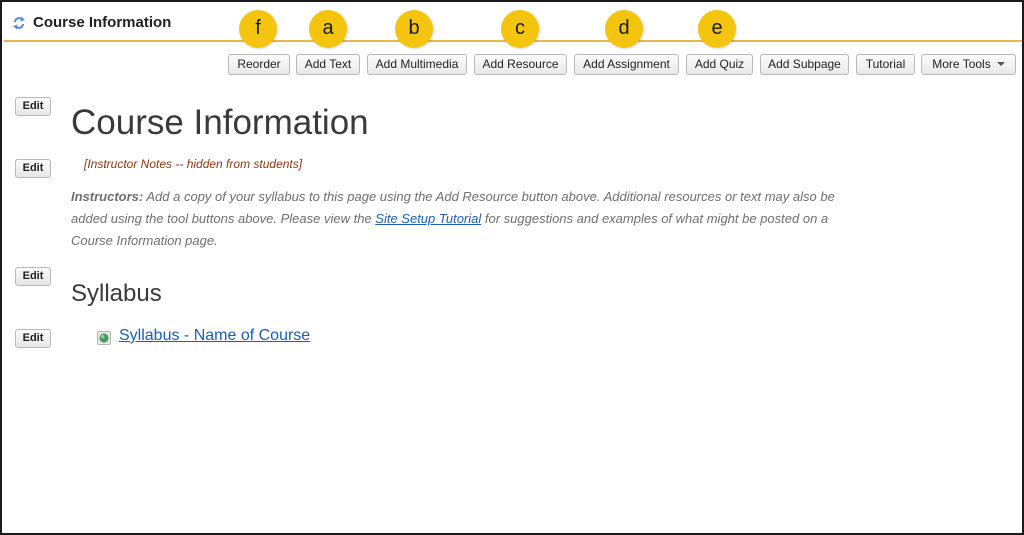 The height and width of the screenshot is (535, 1024). Describe the element at coordinates (107, 196) in the screenshot. I see `instructions-lead: Instructors:` at that location.